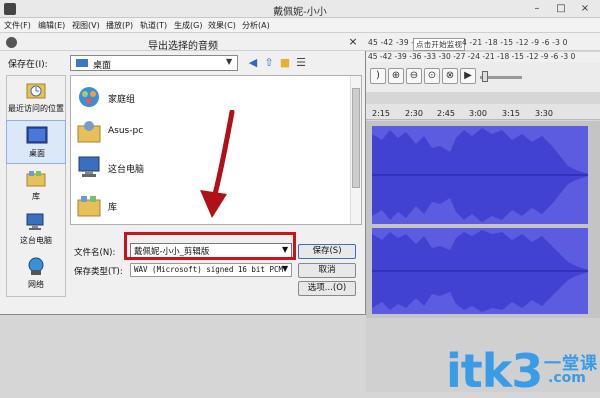 The image size is (600, 398). I want to click on dialog-close-icon: ×, so click(353, 42).